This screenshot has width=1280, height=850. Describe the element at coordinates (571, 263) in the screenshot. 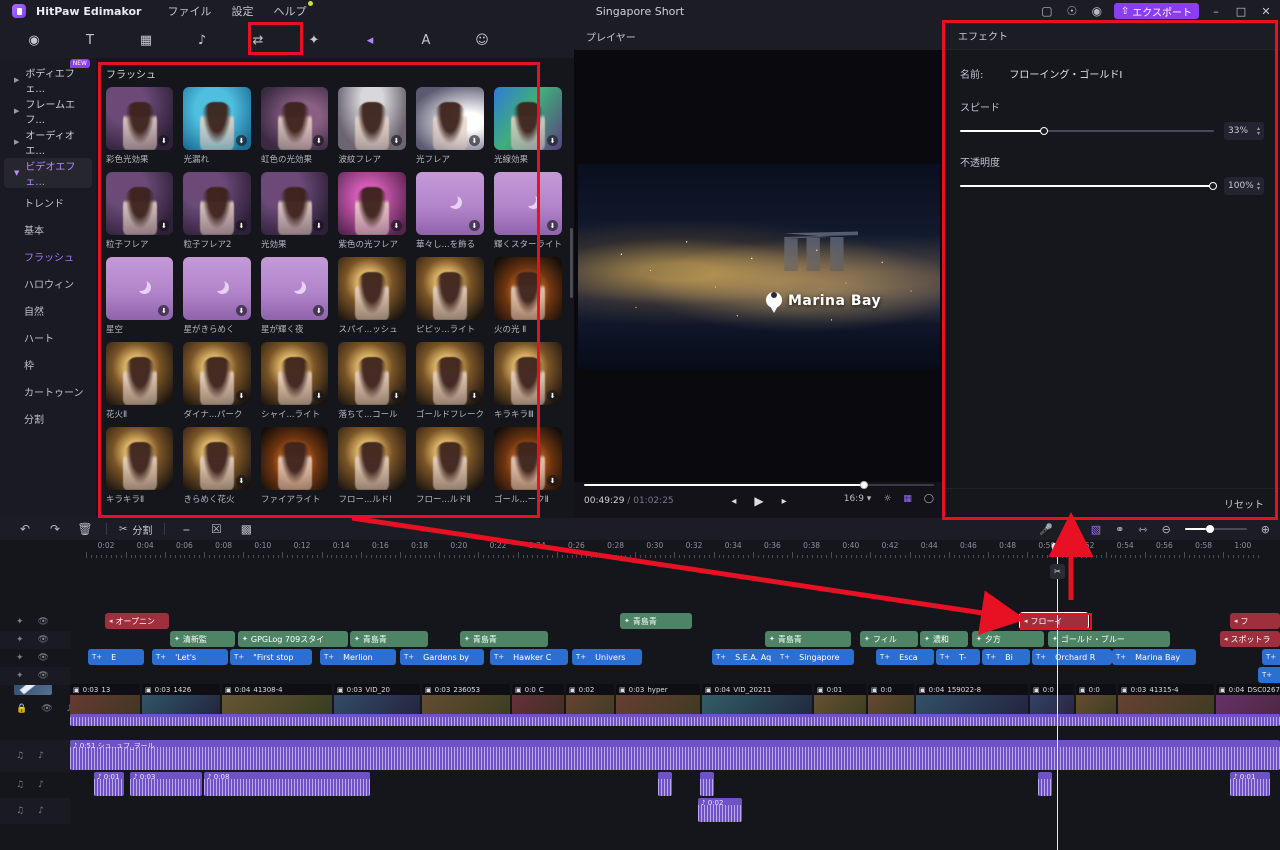

I see `effects-scrollbar` at that location.